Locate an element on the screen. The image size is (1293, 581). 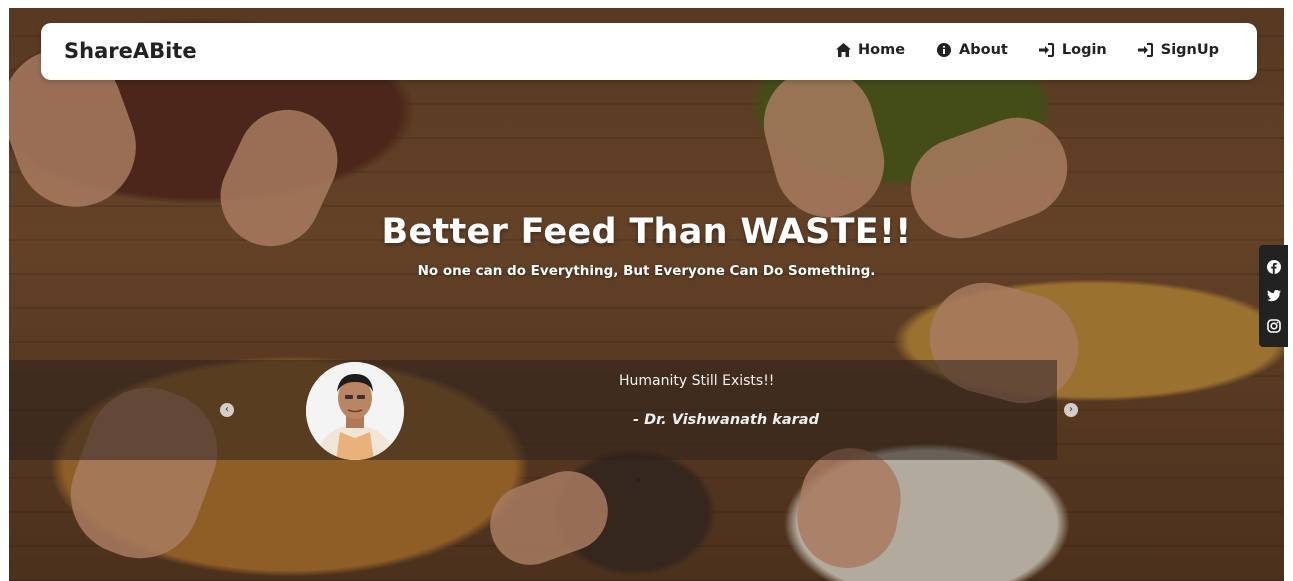
nav-about-link: About is located at coordinates (972, 50).